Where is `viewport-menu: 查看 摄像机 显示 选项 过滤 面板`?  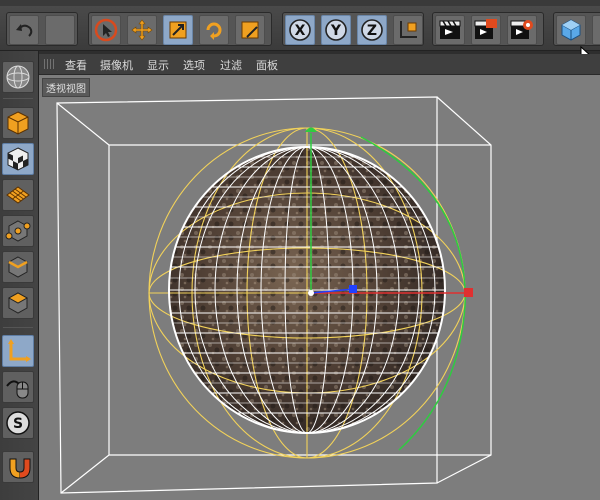 viewport-menu: 查看 摄像机 显示 选项 过滤 面板 is located at coordinates (319, 64).